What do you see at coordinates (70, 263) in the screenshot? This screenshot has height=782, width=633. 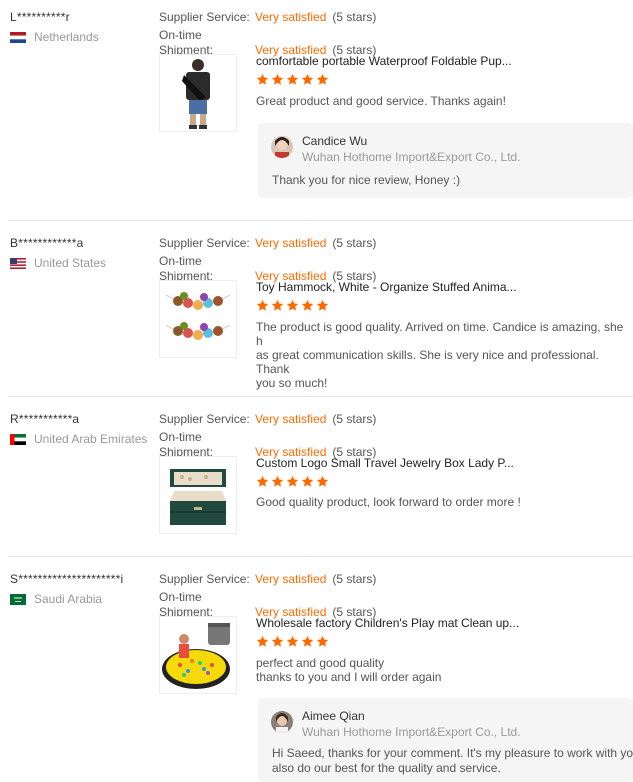 I see `country-name: United States` at bounding box center [70, 263].